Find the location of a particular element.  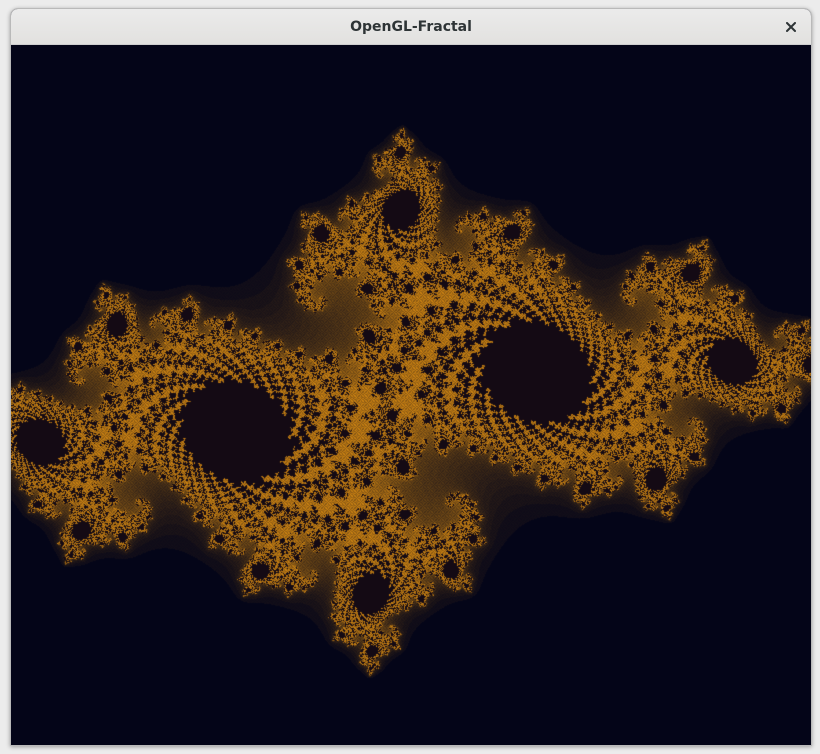

title-bar: OpenGL-Fractal is located at coordinates (411, 27).